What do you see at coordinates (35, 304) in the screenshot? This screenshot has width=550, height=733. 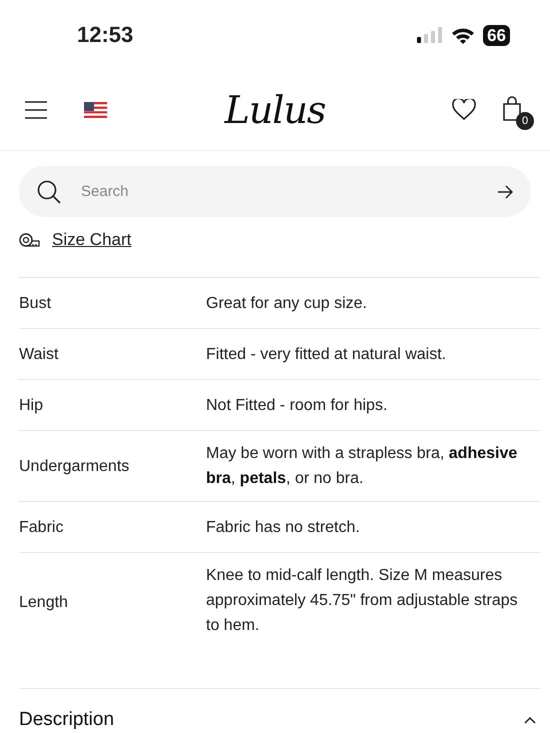 I see `fit-label: Bust` at bounding box center [35, 304].